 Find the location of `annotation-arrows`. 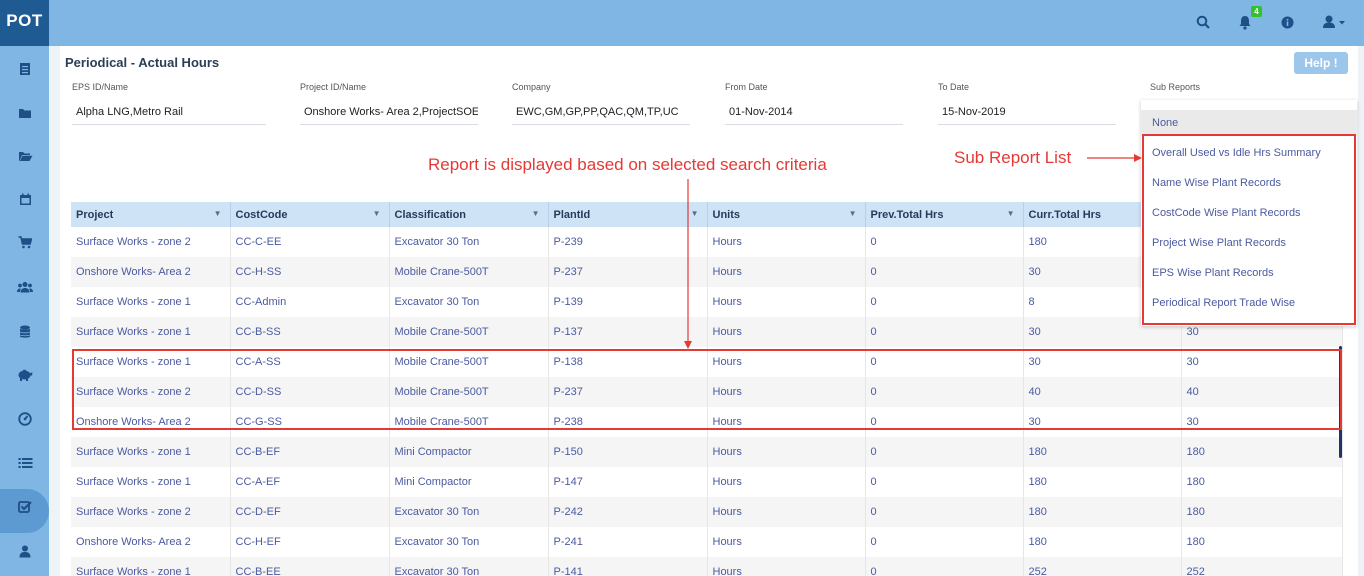

annotation-arrows is located at coordinates (913, 251).